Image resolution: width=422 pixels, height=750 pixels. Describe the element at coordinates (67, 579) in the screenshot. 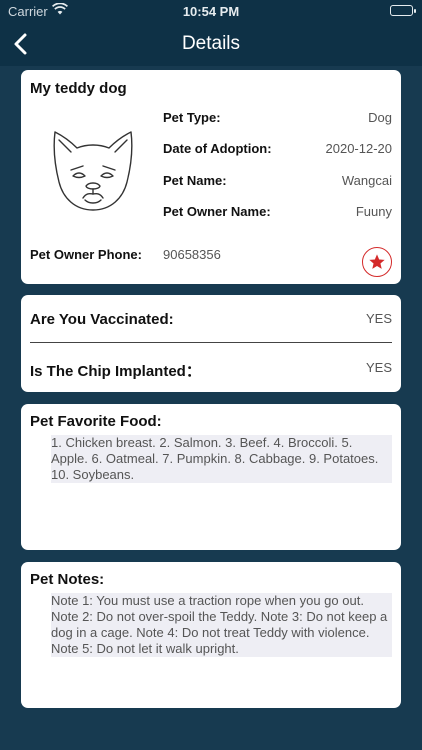

I see `pet-notes-title: Pet Notes:` at that location.